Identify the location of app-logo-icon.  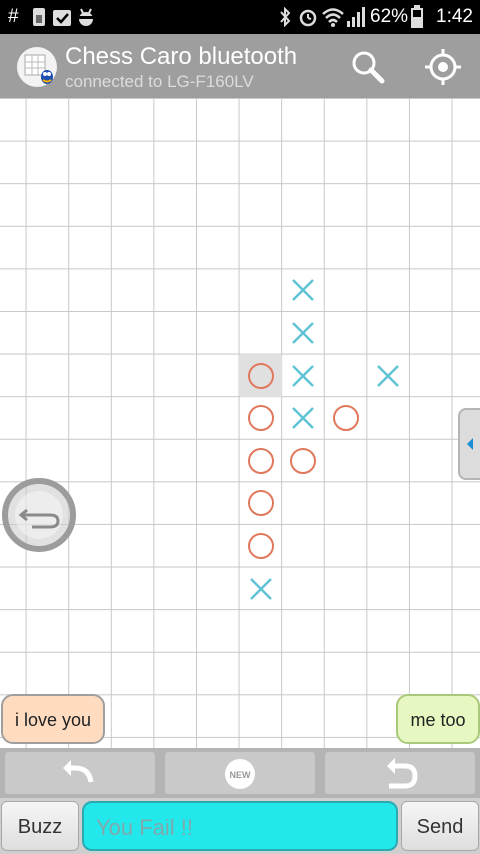
(37, 67).